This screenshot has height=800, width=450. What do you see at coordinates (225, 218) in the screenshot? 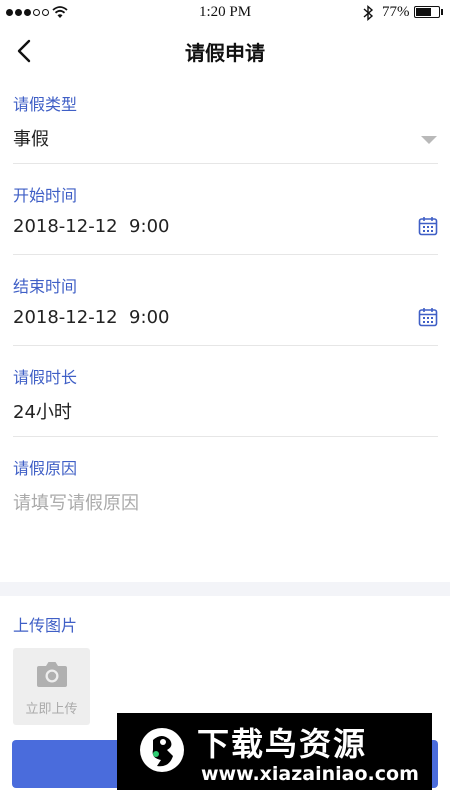
I see `start-time-field: 开始时间 2018-12-12 9:00` at bounding box center [225, 218].